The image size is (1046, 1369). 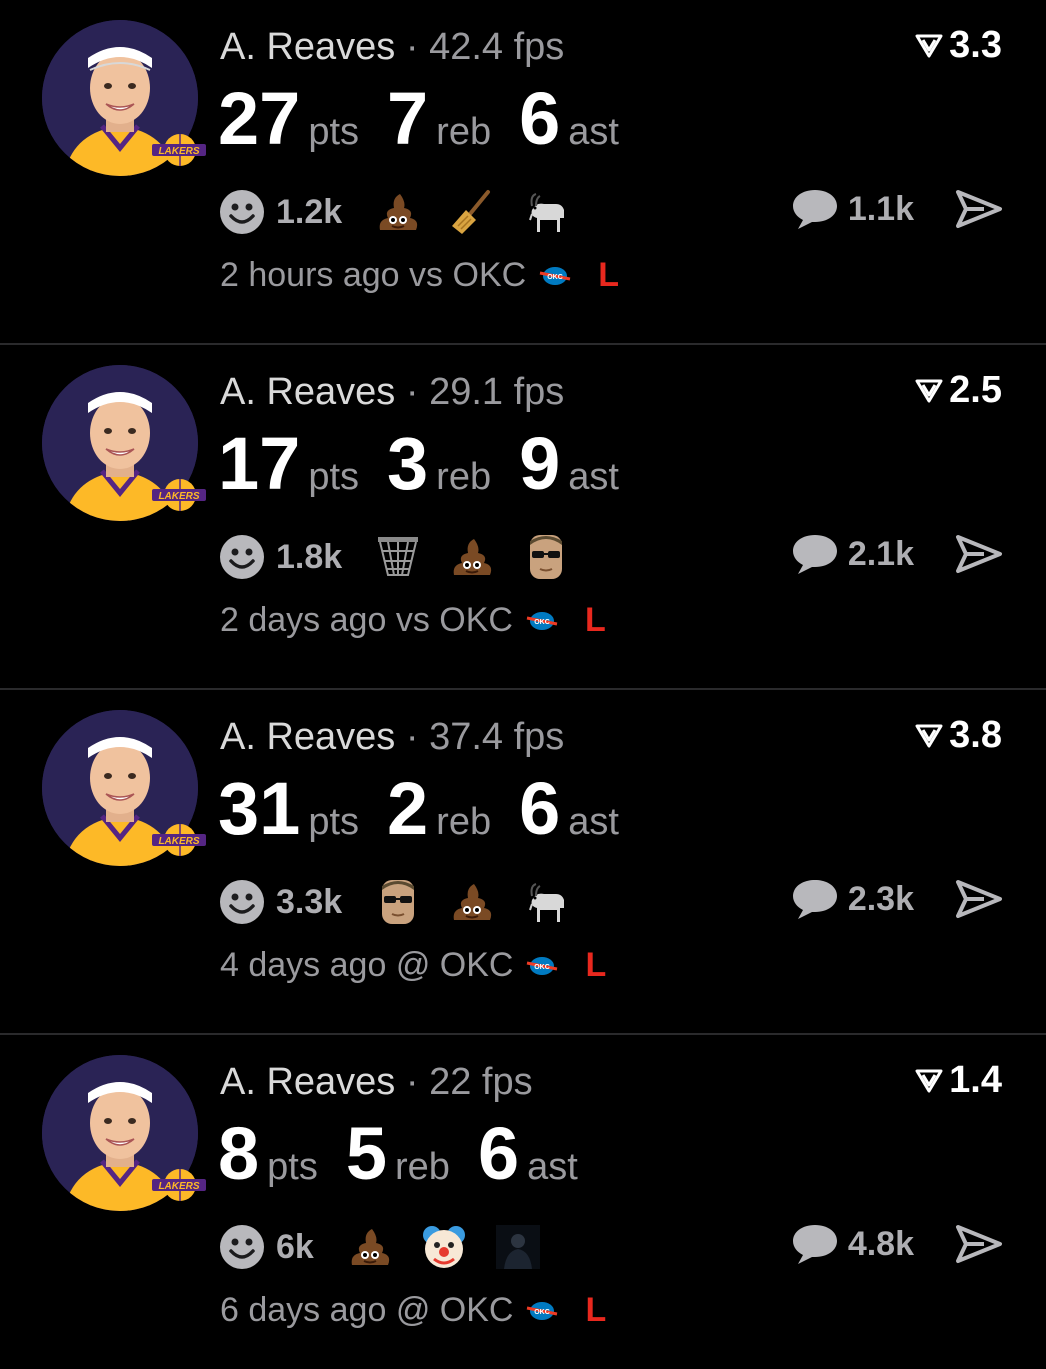 I want to click on post-header: A. Reaves · 37.4 fps, so click(x=392, y=737).